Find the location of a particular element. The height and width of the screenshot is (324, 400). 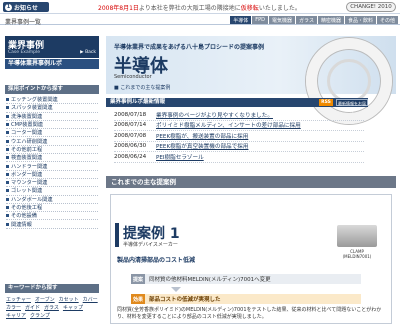

hero-tagline: 半導体業界で成果をあげる八十島プロシードの提案事例 is located at coordinates (189, 47).